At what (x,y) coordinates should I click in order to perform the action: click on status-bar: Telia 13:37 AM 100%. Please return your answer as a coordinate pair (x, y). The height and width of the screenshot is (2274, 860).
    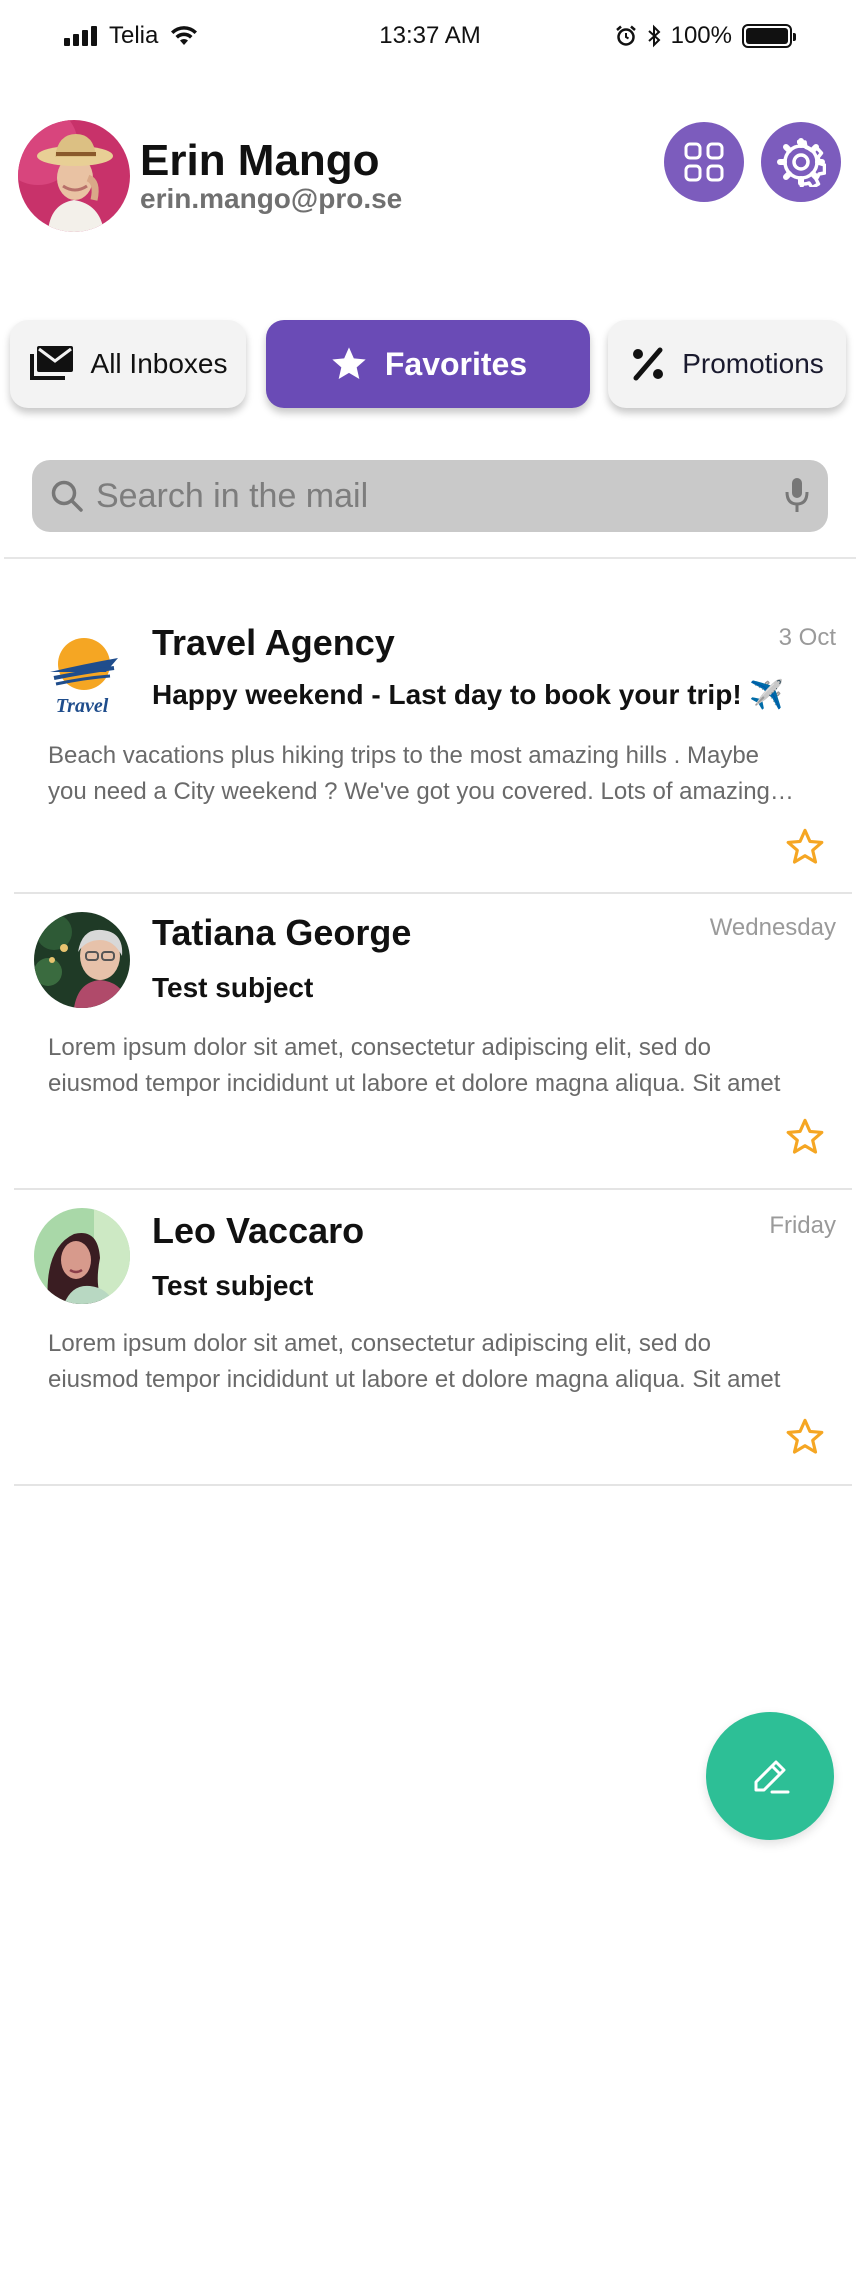
    Looking at the image, I should click on (430, 36).